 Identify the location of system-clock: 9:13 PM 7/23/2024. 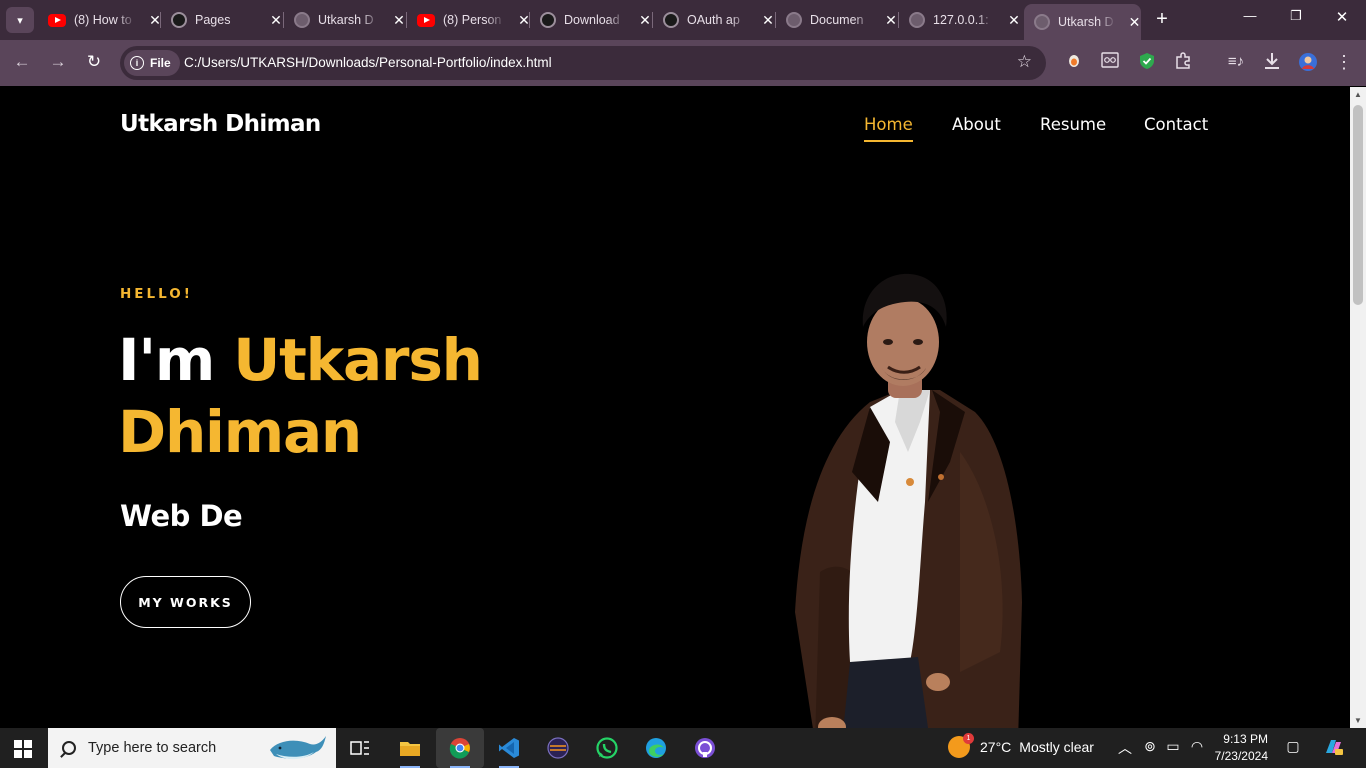
(1238, 748).